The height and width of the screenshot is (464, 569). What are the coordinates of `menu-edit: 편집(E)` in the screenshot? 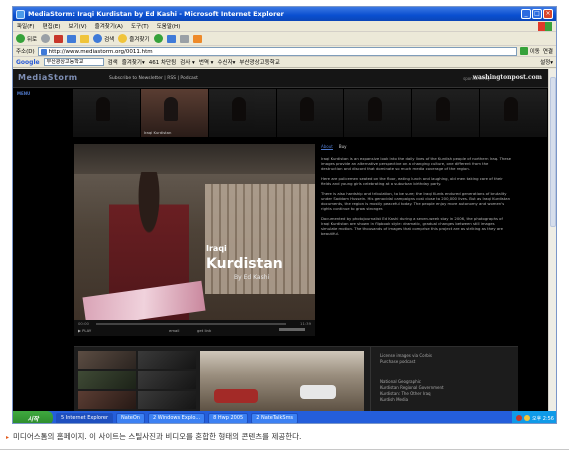 It's located at (52, 26).